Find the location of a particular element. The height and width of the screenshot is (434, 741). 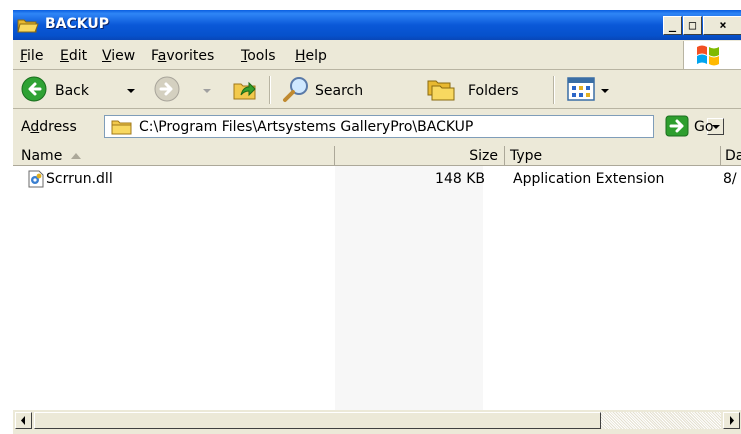

address-label-mnemonic: d is located at coordinates (35, 127).